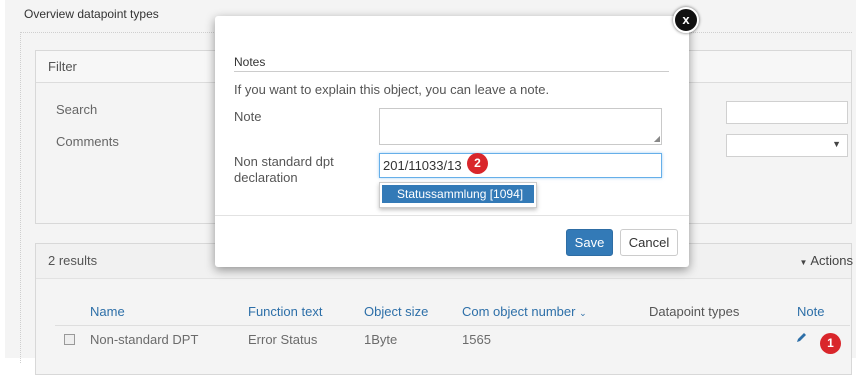 This screenshot has width=863, height=375. I want to click on actions-label: Actions, so click(831, 260).